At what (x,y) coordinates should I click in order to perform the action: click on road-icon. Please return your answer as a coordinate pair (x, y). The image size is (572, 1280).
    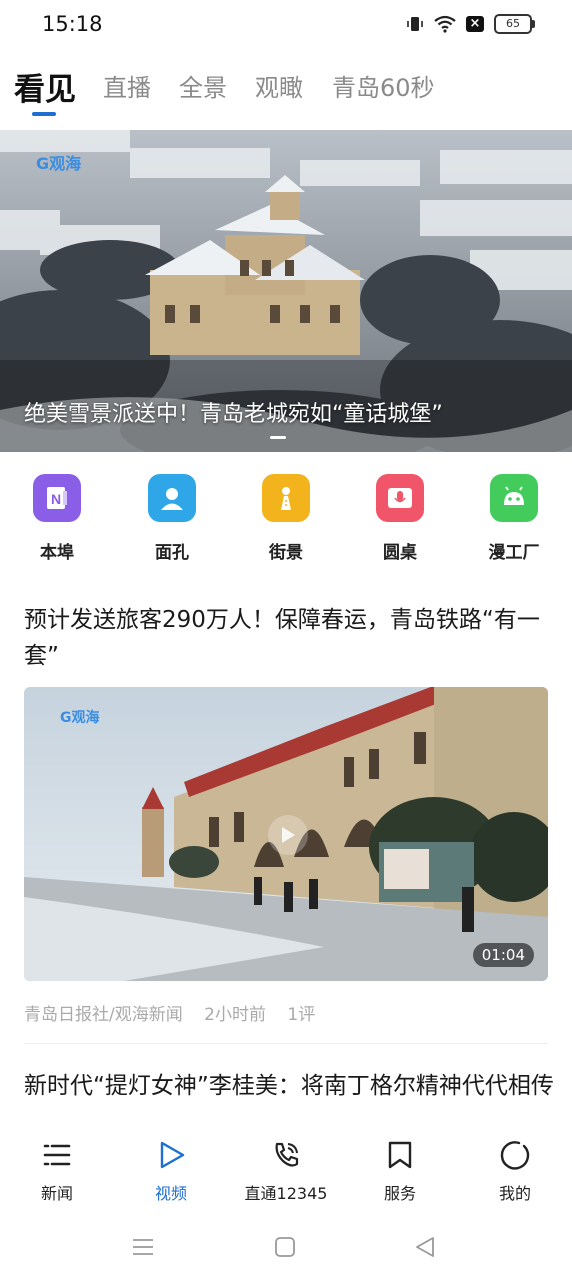
    Looking at the image, I should click on (286, 498).